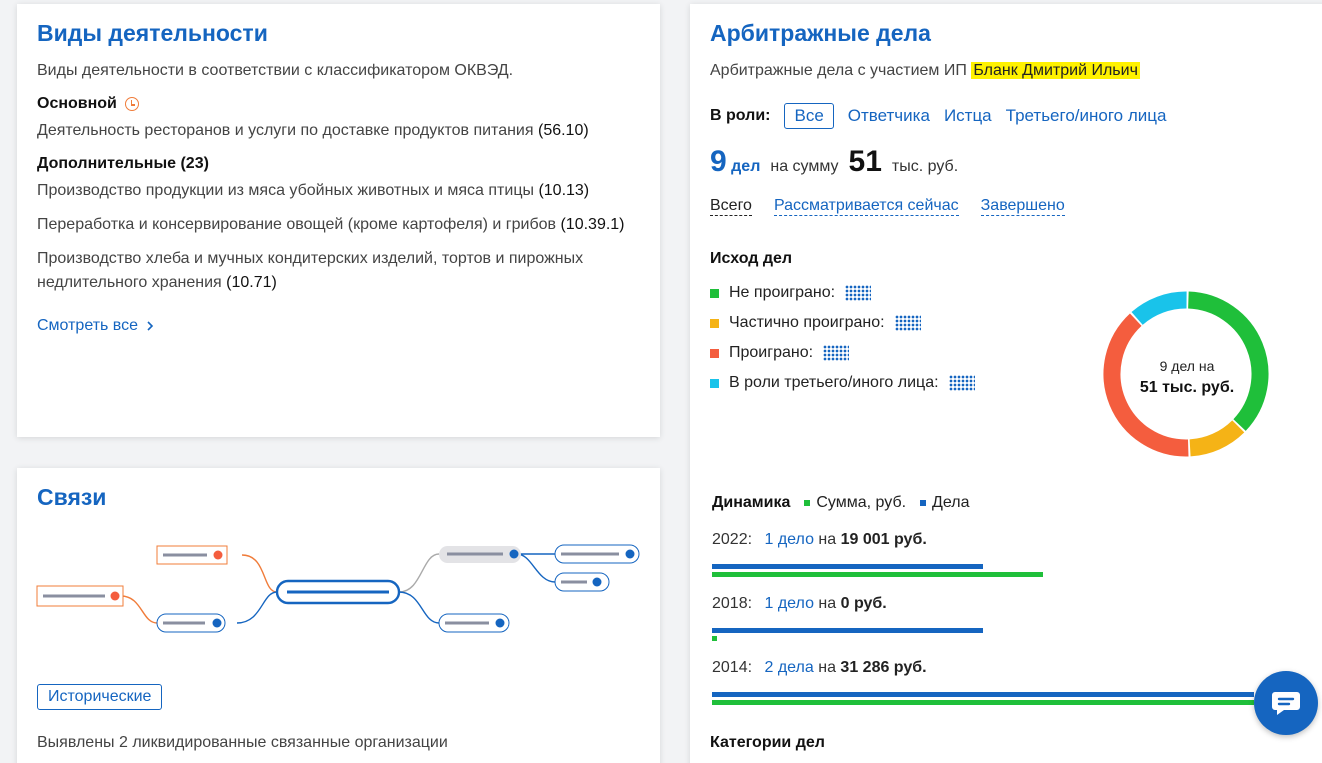 Image resolution: width=1322 pixels, height=763 pixels. I want to click on slice-third-party, so click(1159, 308).